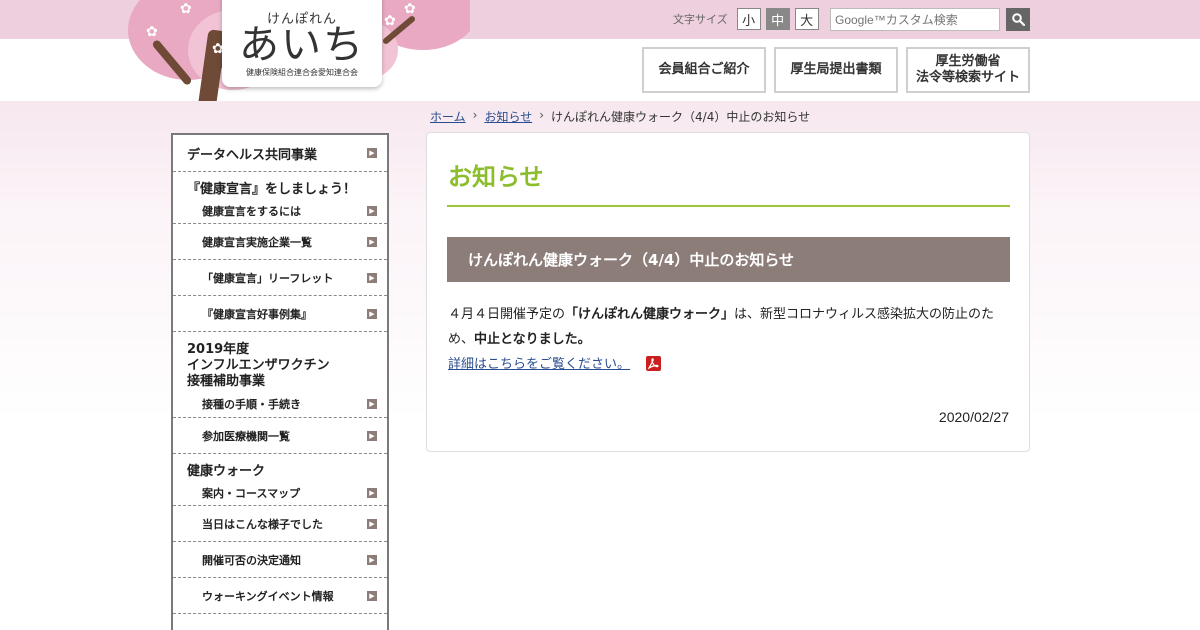  What do you see at coordinates (448, 116) in the screenshot?
I see `breadcrumb-home-link: ホーム` at bounding box center [448, 116].